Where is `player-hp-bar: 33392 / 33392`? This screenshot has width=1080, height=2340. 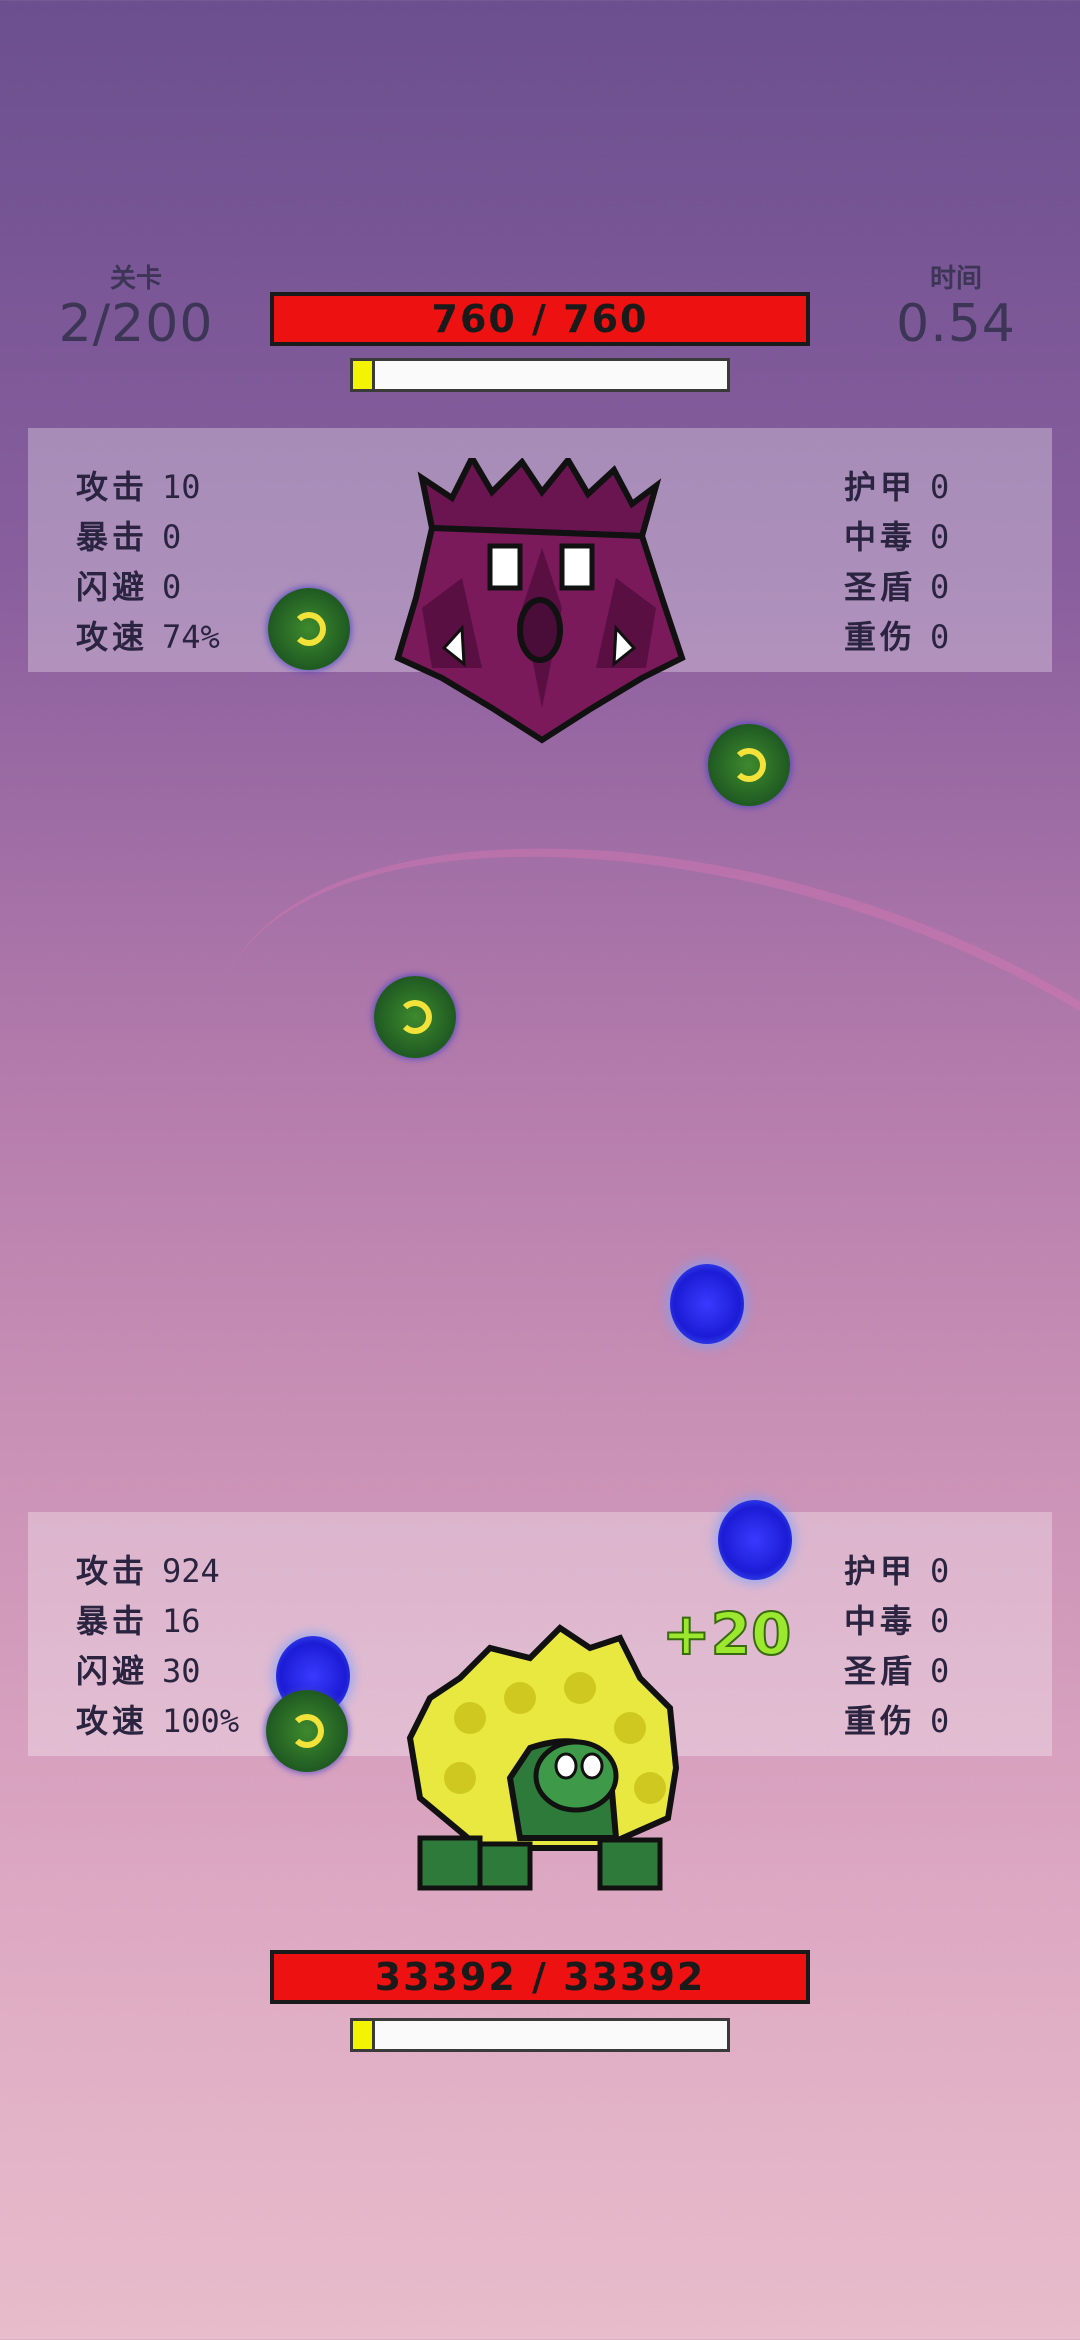 player-hp-bar: 33392 / 33392 is located at coordinates (540, 1977).